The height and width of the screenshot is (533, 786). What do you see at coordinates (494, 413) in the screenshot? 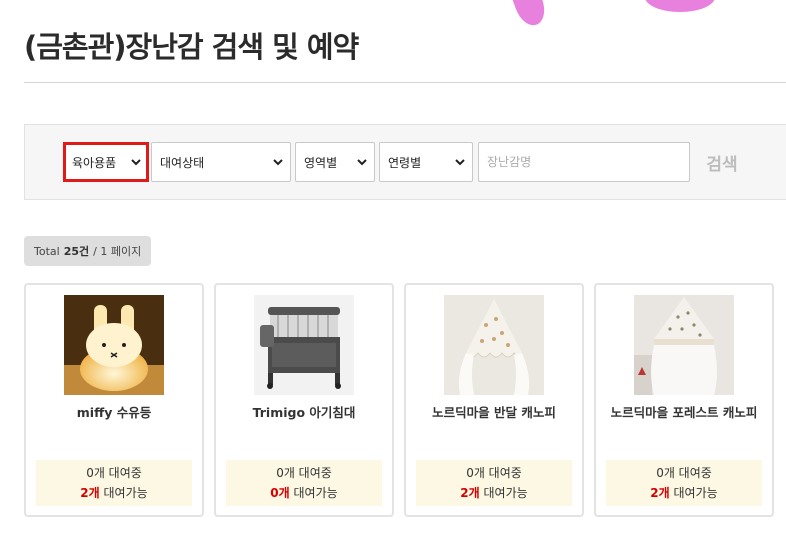
I see `product-name: 노르딕마을 반달 캐노피` at bounding box center [494, 413].